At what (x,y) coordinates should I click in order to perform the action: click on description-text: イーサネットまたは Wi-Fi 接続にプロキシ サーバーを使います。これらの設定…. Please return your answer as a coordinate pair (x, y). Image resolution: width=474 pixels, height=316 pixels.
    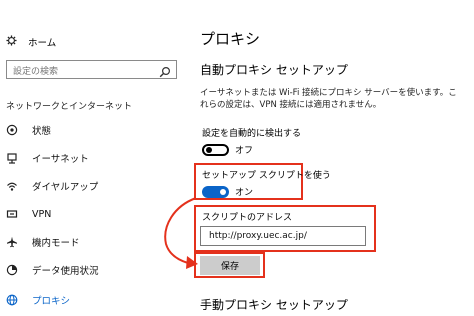
    Looking at the image, I should click on (328, 99).